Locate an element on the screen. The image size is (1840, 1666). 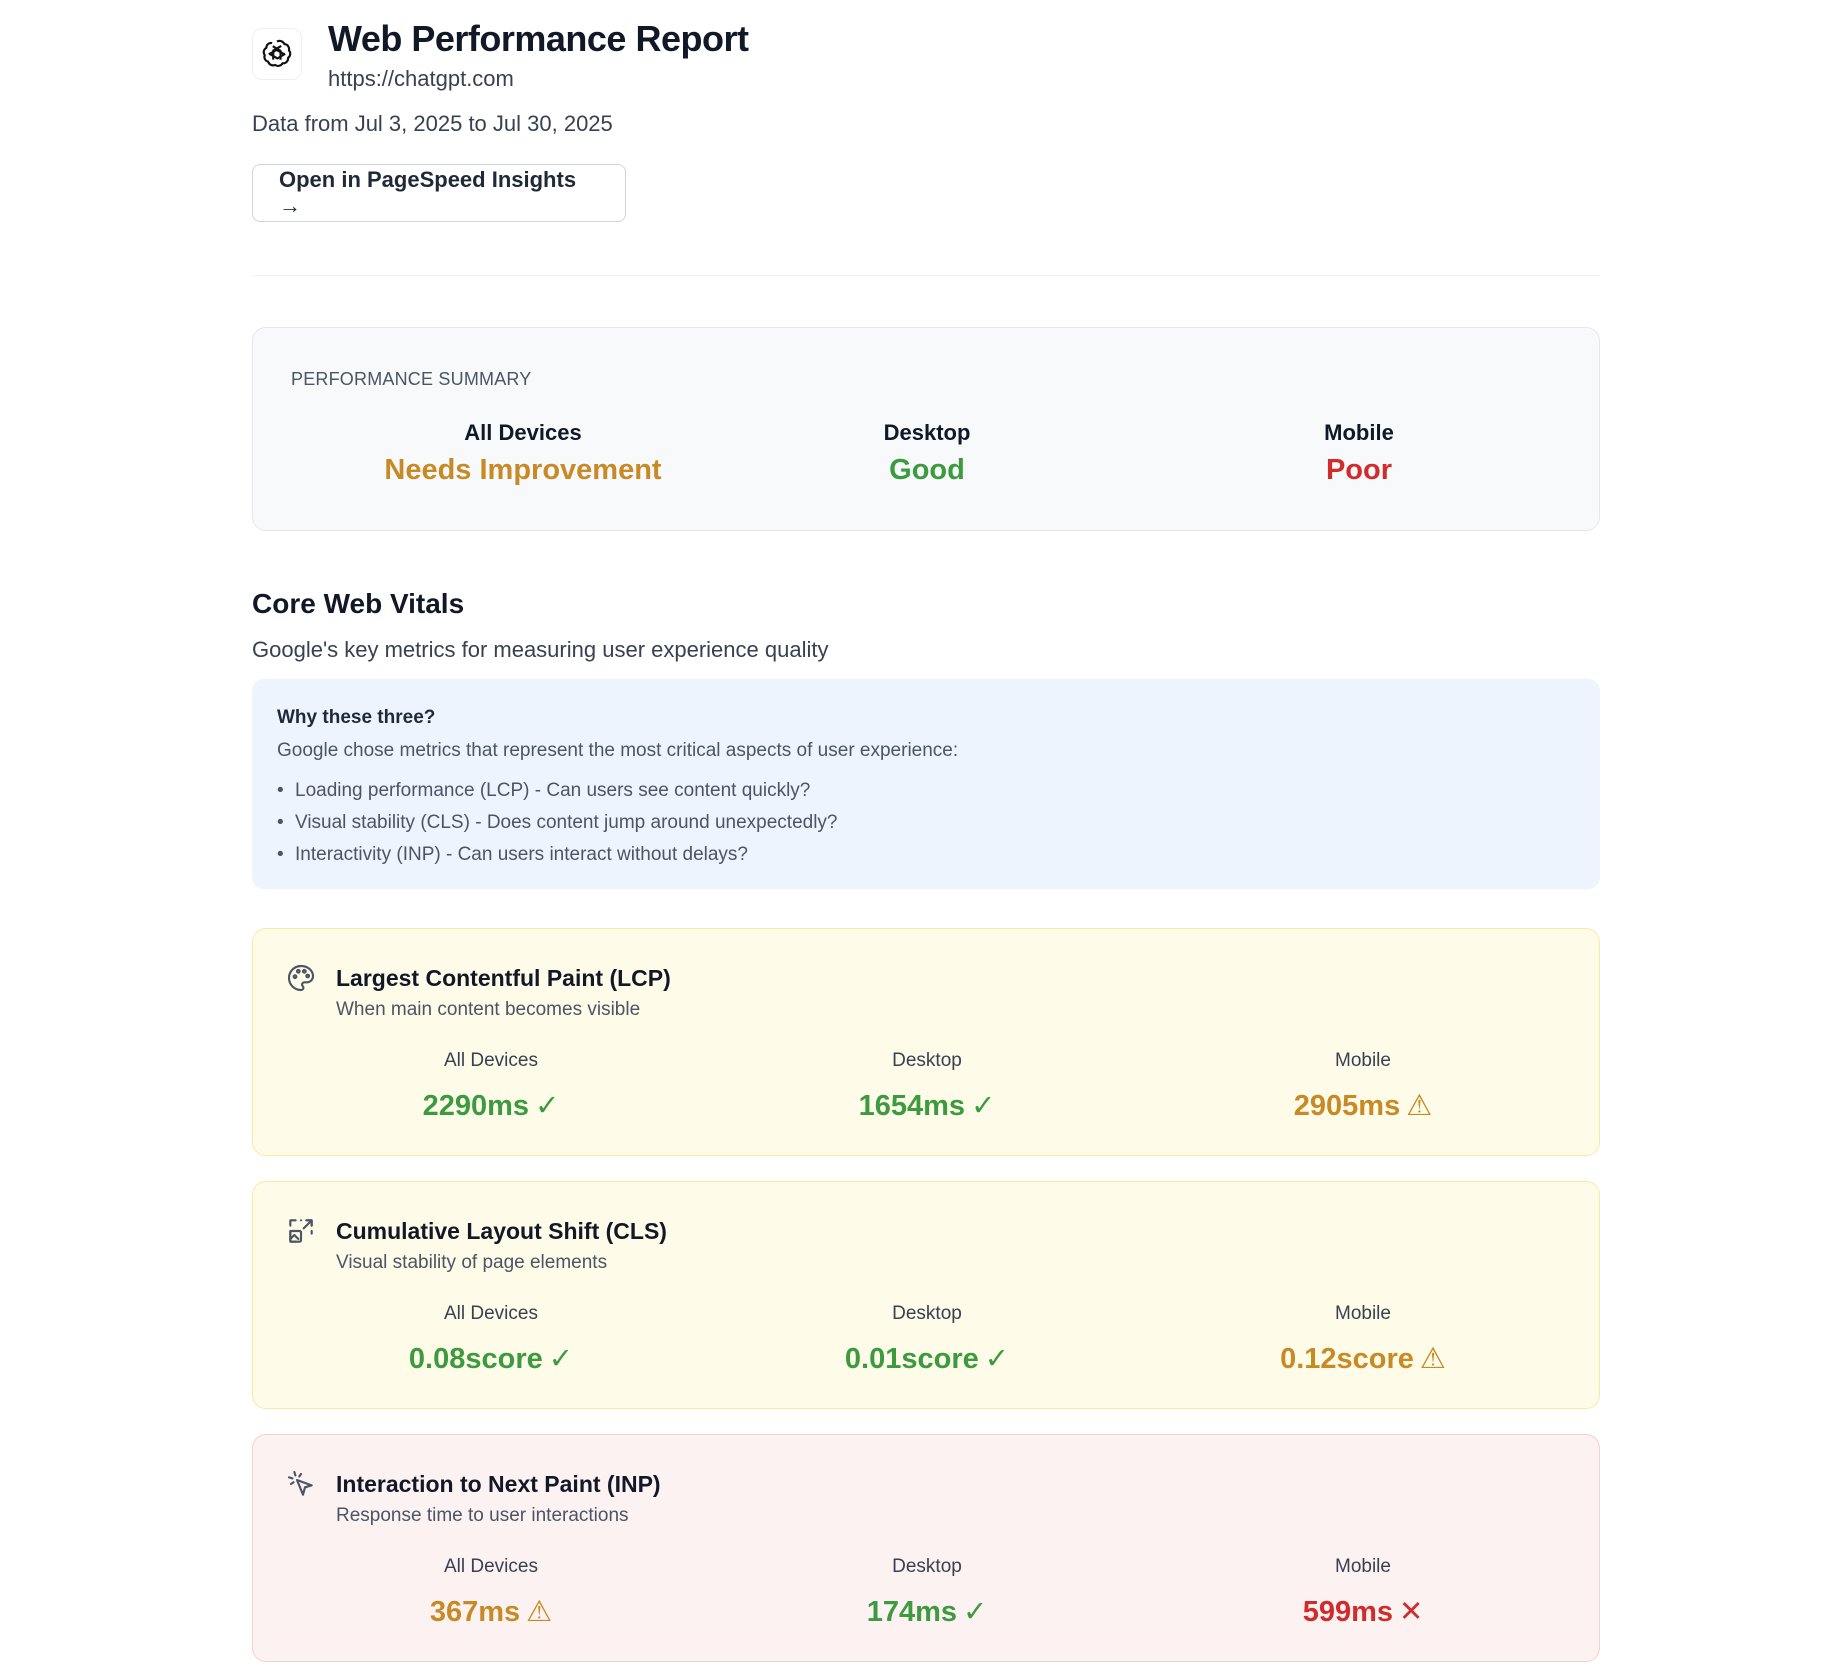
metric-value: 0.08score ✓ is located at coordinates (491, 1359).